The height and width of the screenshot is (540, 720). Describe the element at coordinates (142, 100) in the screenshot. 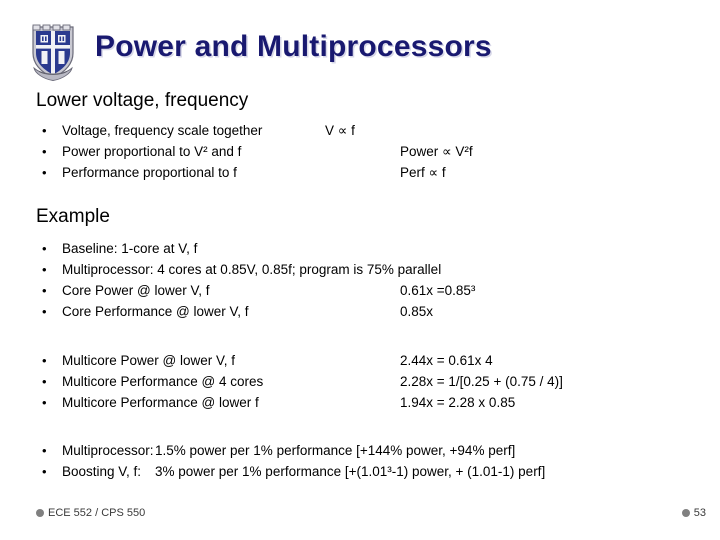

I see `section-heading-lower-voltage: Lower voltage, frequency` at that location.